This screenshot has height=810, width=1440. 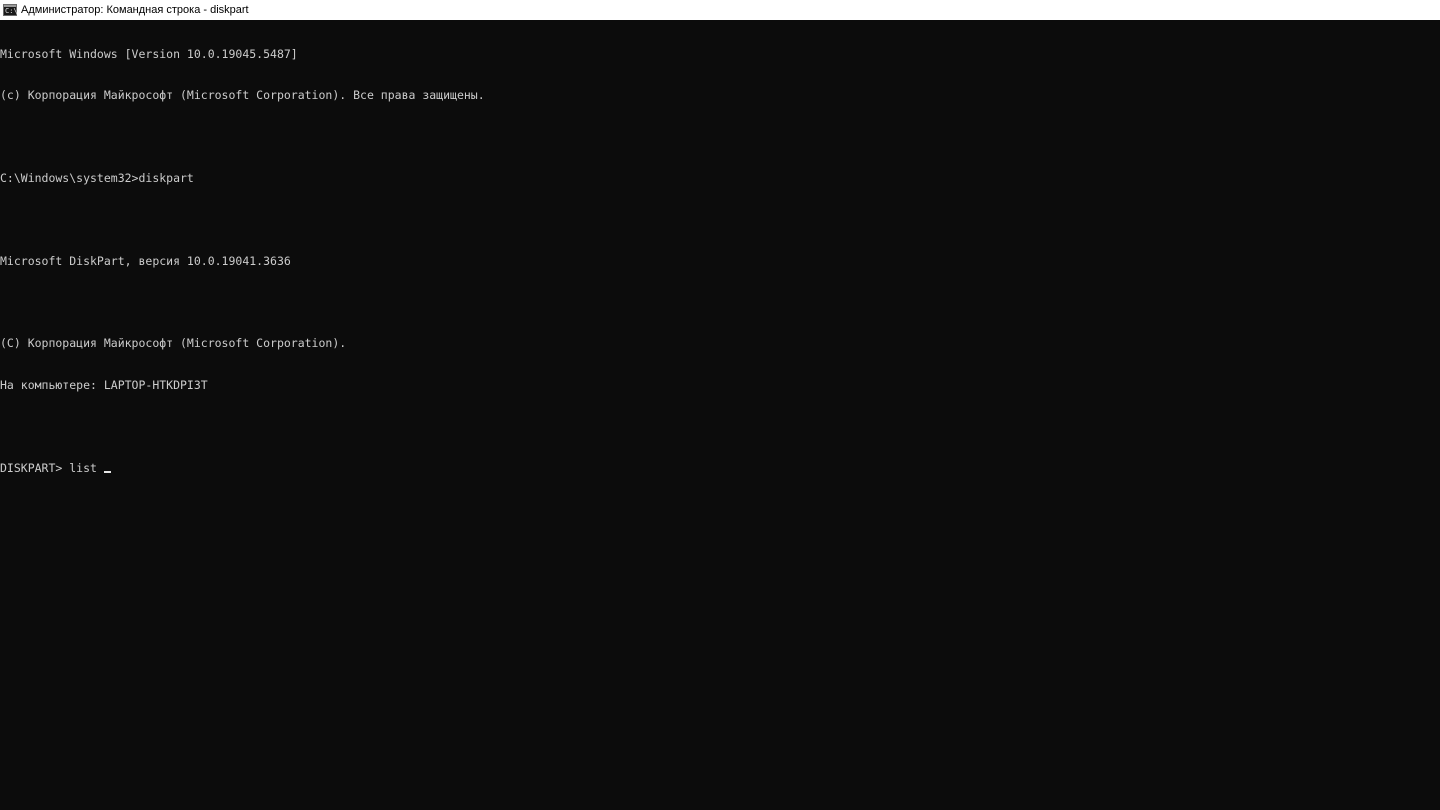 I want to click on cmd-icon: C:\, so click(x=10, y=10).